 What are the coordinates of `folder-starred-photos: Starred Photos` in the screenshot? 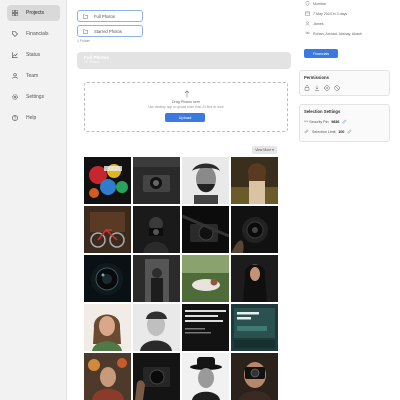 It's located at (110, 31).